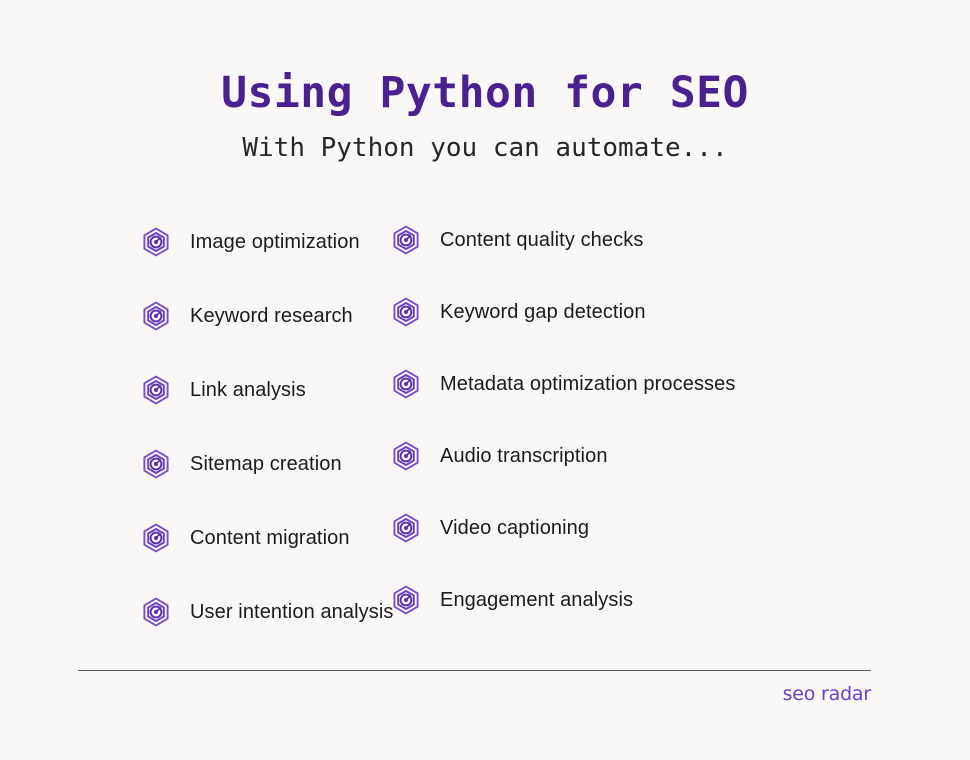  I want to click on list-item: Audio transcription, so click(630, 456).